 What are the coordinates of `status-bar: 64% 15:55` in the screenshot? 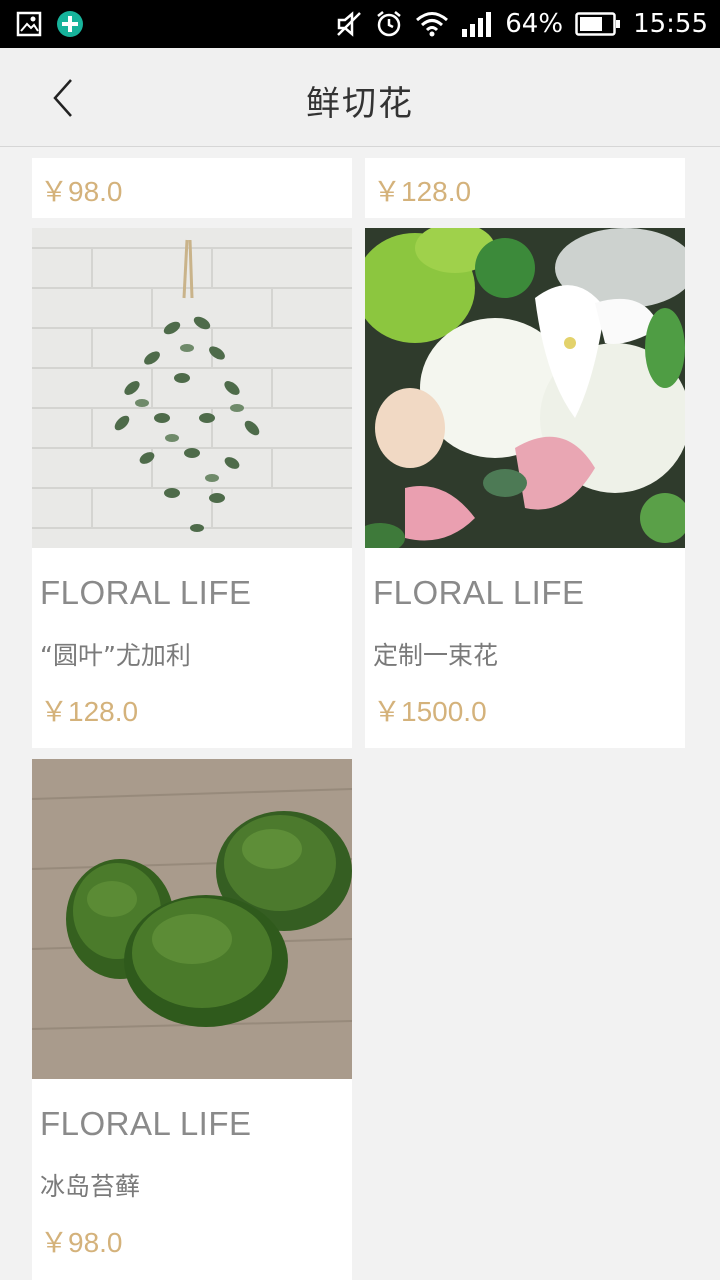 It's located at (360, 24).